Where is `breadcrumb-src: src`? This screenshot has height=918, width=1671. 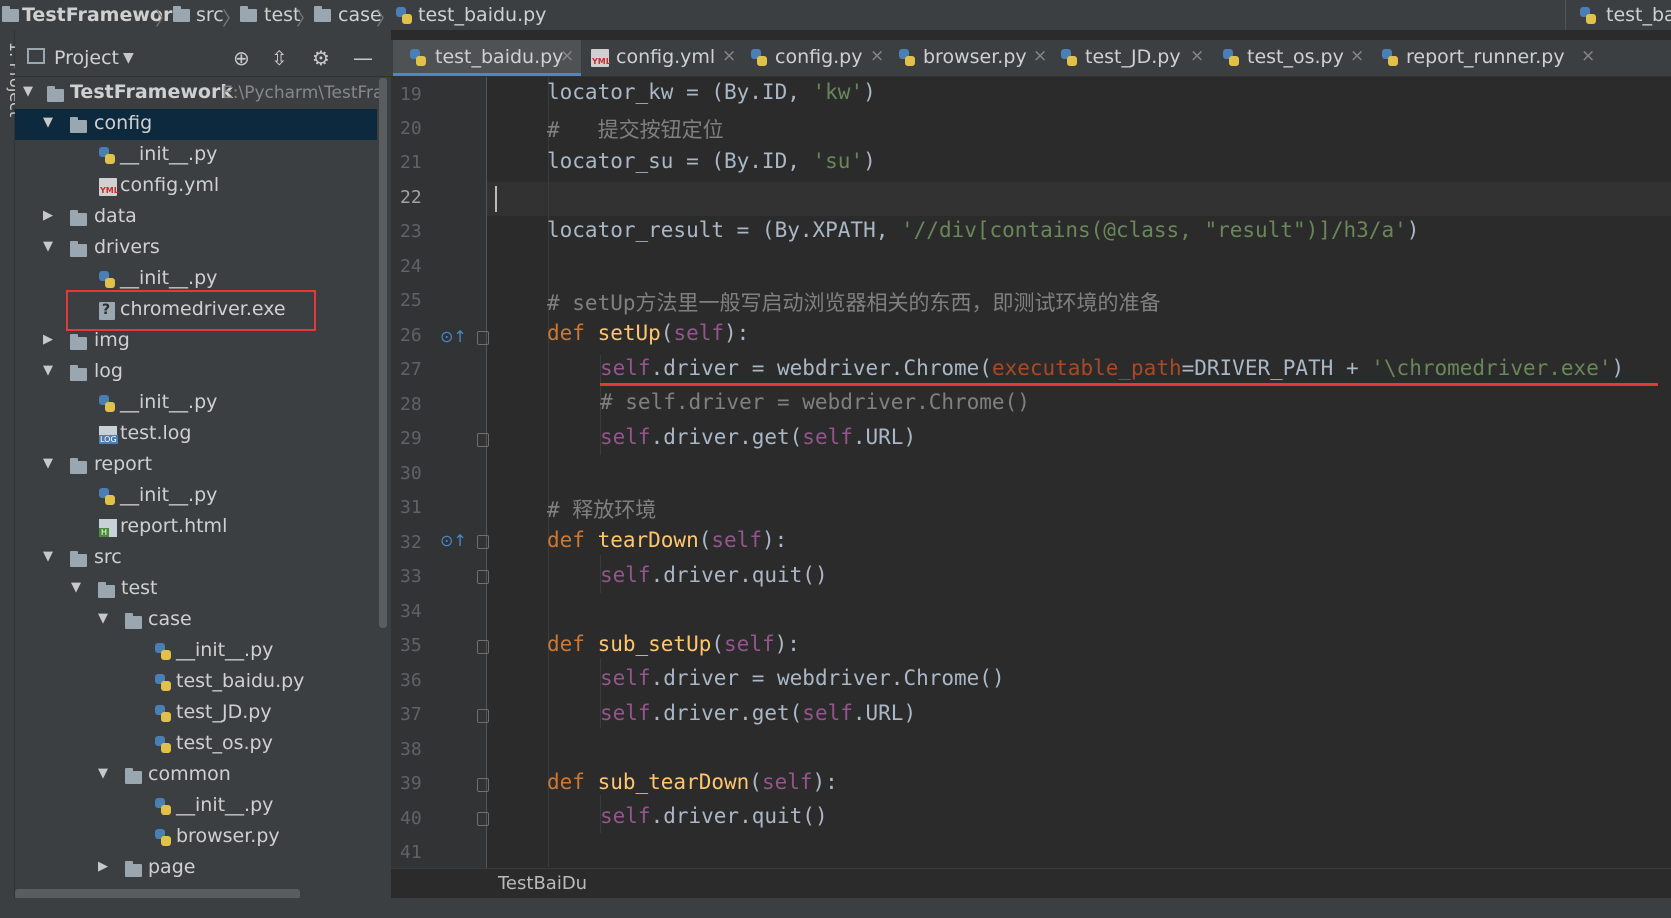
breadcrumb-src: src is located at coordinates (210, 15).